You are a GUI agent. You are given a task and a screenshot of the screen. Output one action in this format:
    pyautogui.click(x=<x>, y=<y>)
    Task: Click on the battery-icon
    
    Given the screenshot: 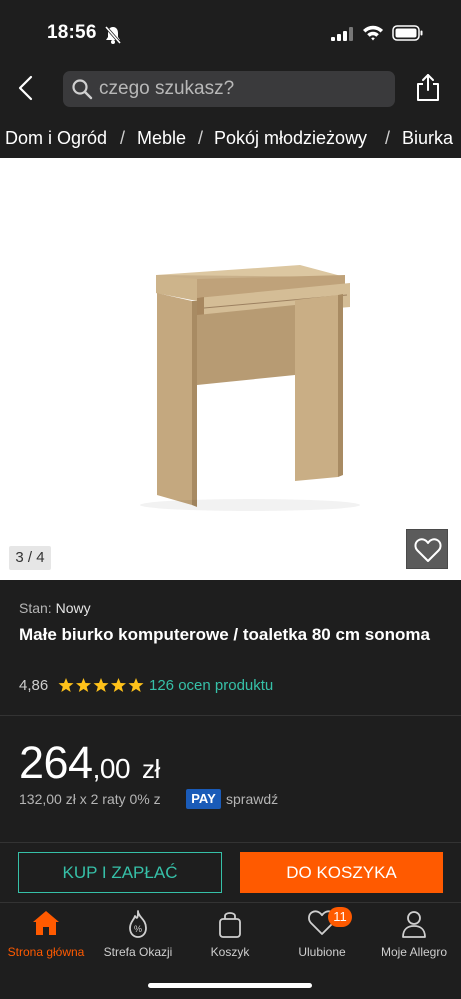 What is the action you would take?
    pyautogui.click(x=407, y=33)
    